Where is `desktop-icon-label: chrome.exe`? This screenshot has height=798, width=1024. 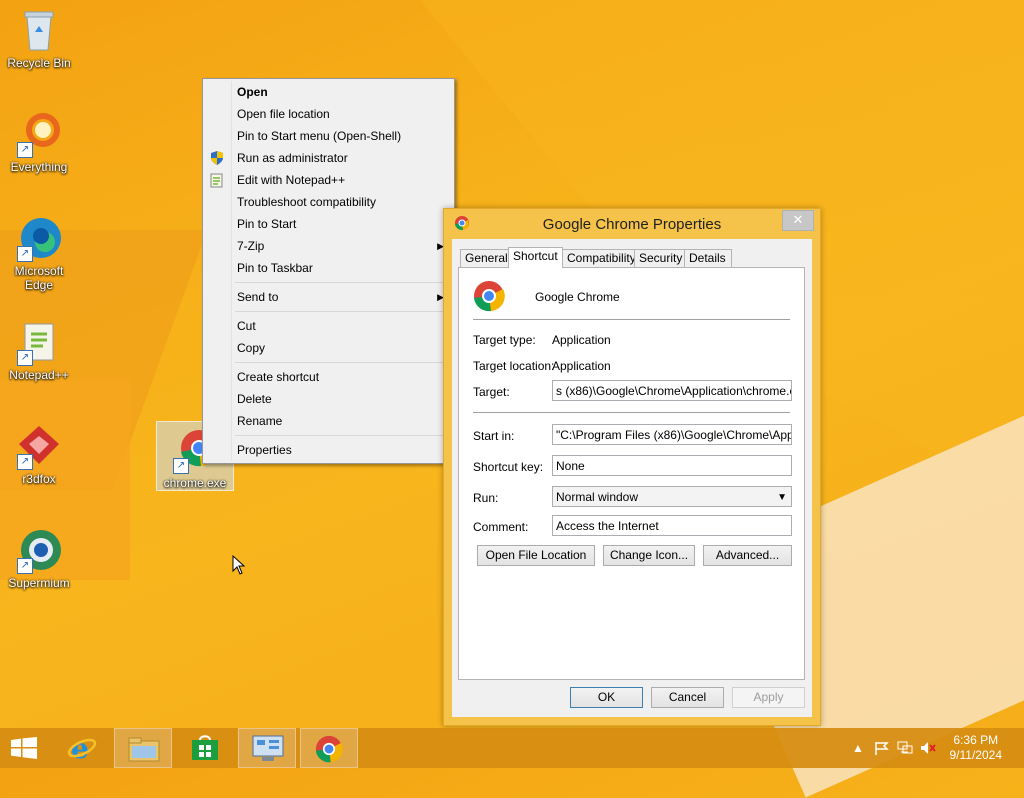
desktop-icon-label: chrome.exe is located at coordinates (195, 483).